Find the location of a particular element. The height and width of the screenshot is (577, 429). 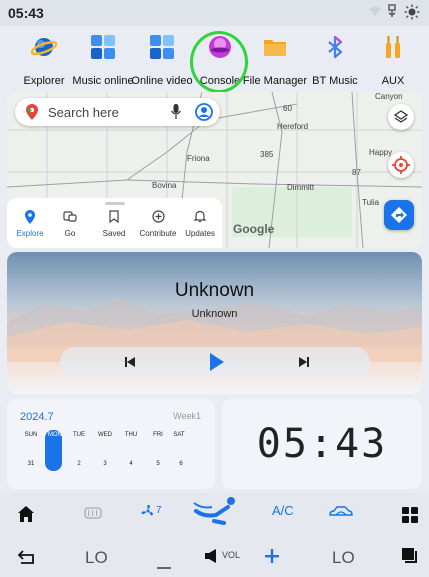

microphone-icon is located at coordinates (176, 114).